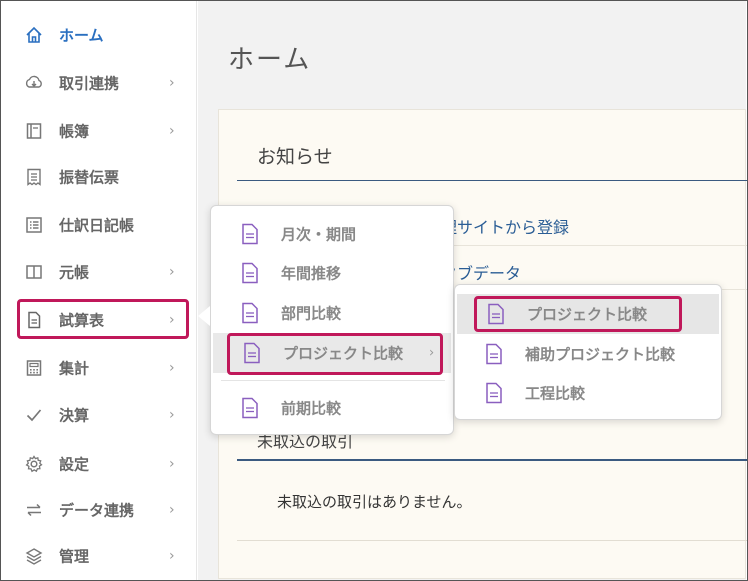 This screenshot has width=748, height=581. I want to click on submenu2-highlight-box, so click(578, 314).